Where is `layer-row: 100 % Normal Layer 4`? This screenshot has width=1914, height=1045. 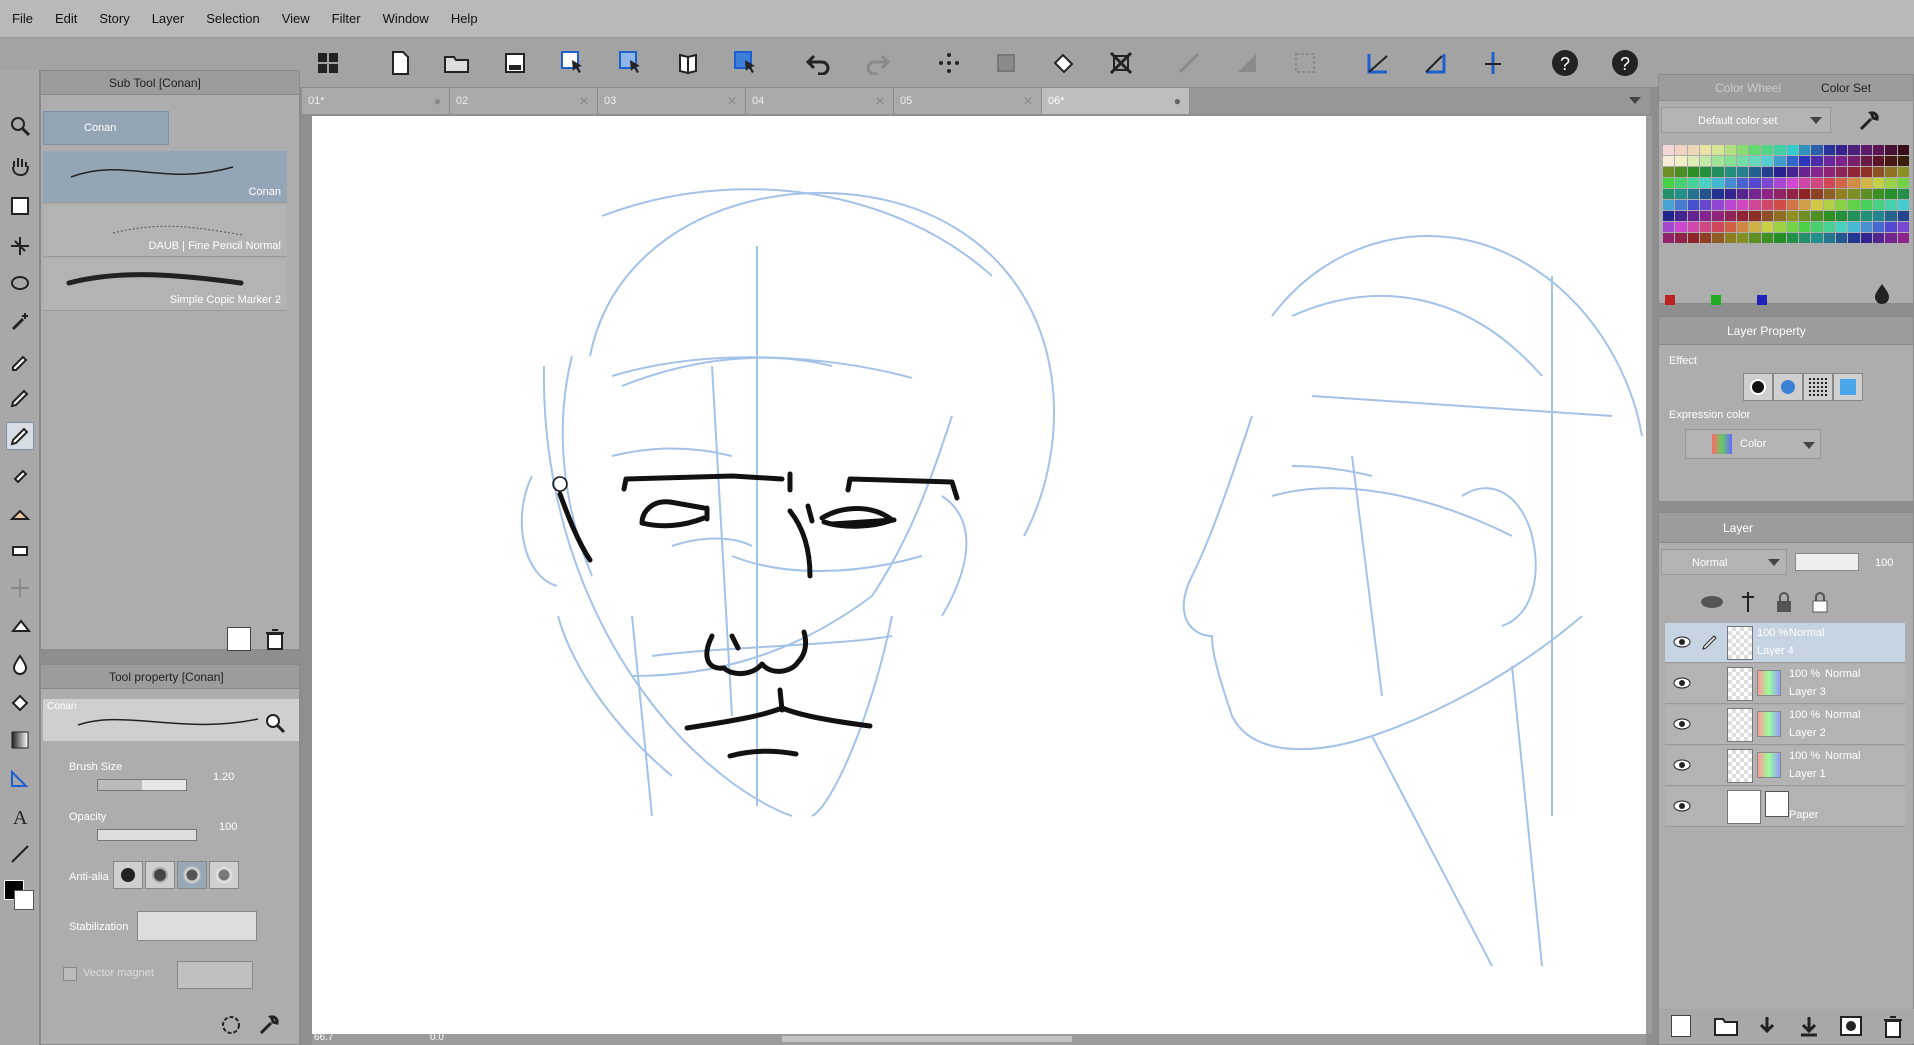
layer-row: 100 % Normal Layer 4 is located at coordinates (1785, 643).